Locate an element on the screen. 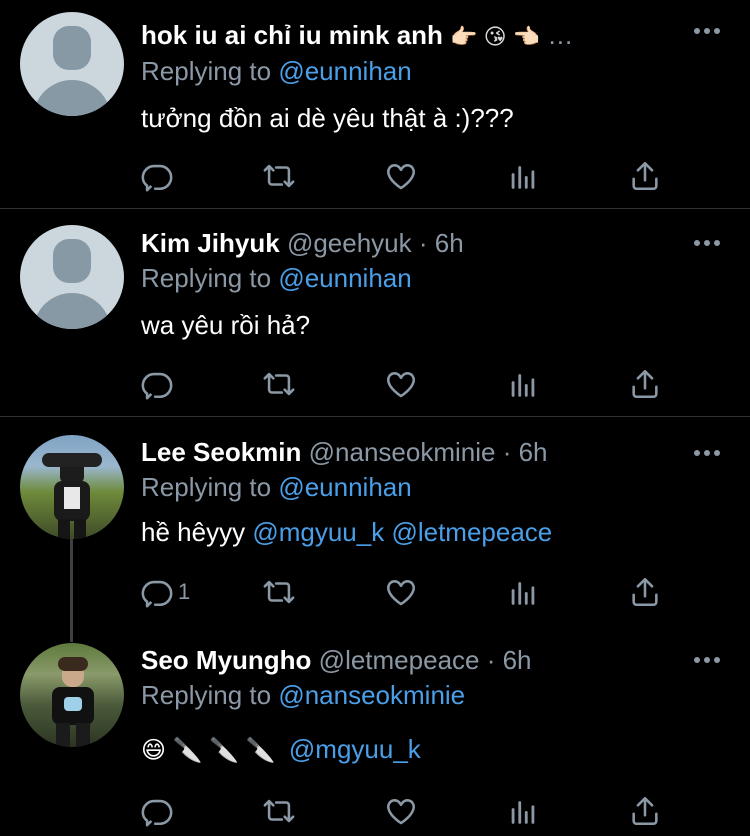 Image resolution: width=750 pixels, height=836 pixels. tweet-text: wa yêu rồi hả? is located at coordinates (226, 325).